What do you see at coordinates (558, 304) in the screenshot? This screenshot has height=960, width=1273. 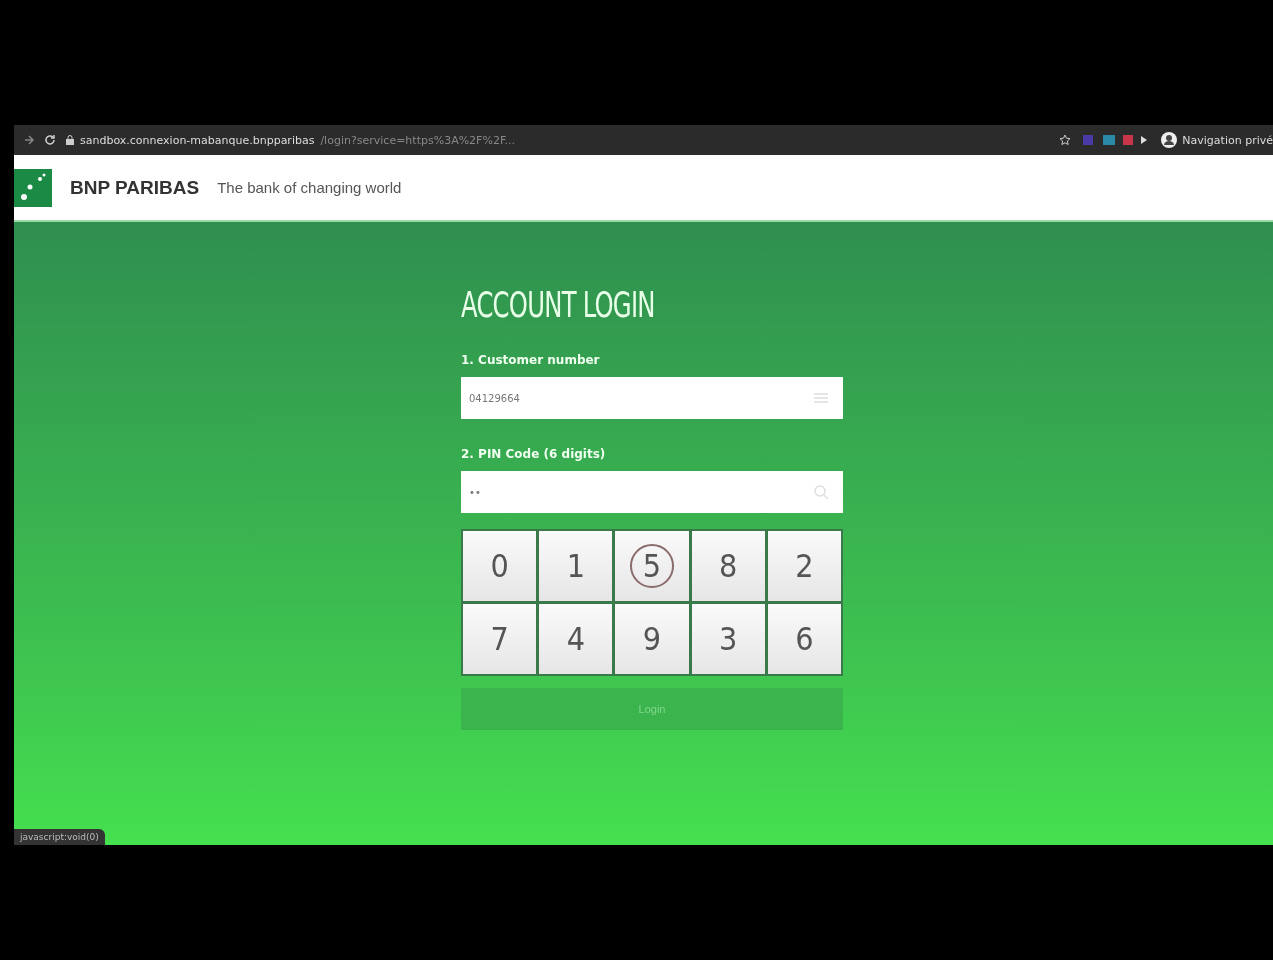 I see `form-title: ACCOUNT LOGIN` at bounding box center [558, 304].